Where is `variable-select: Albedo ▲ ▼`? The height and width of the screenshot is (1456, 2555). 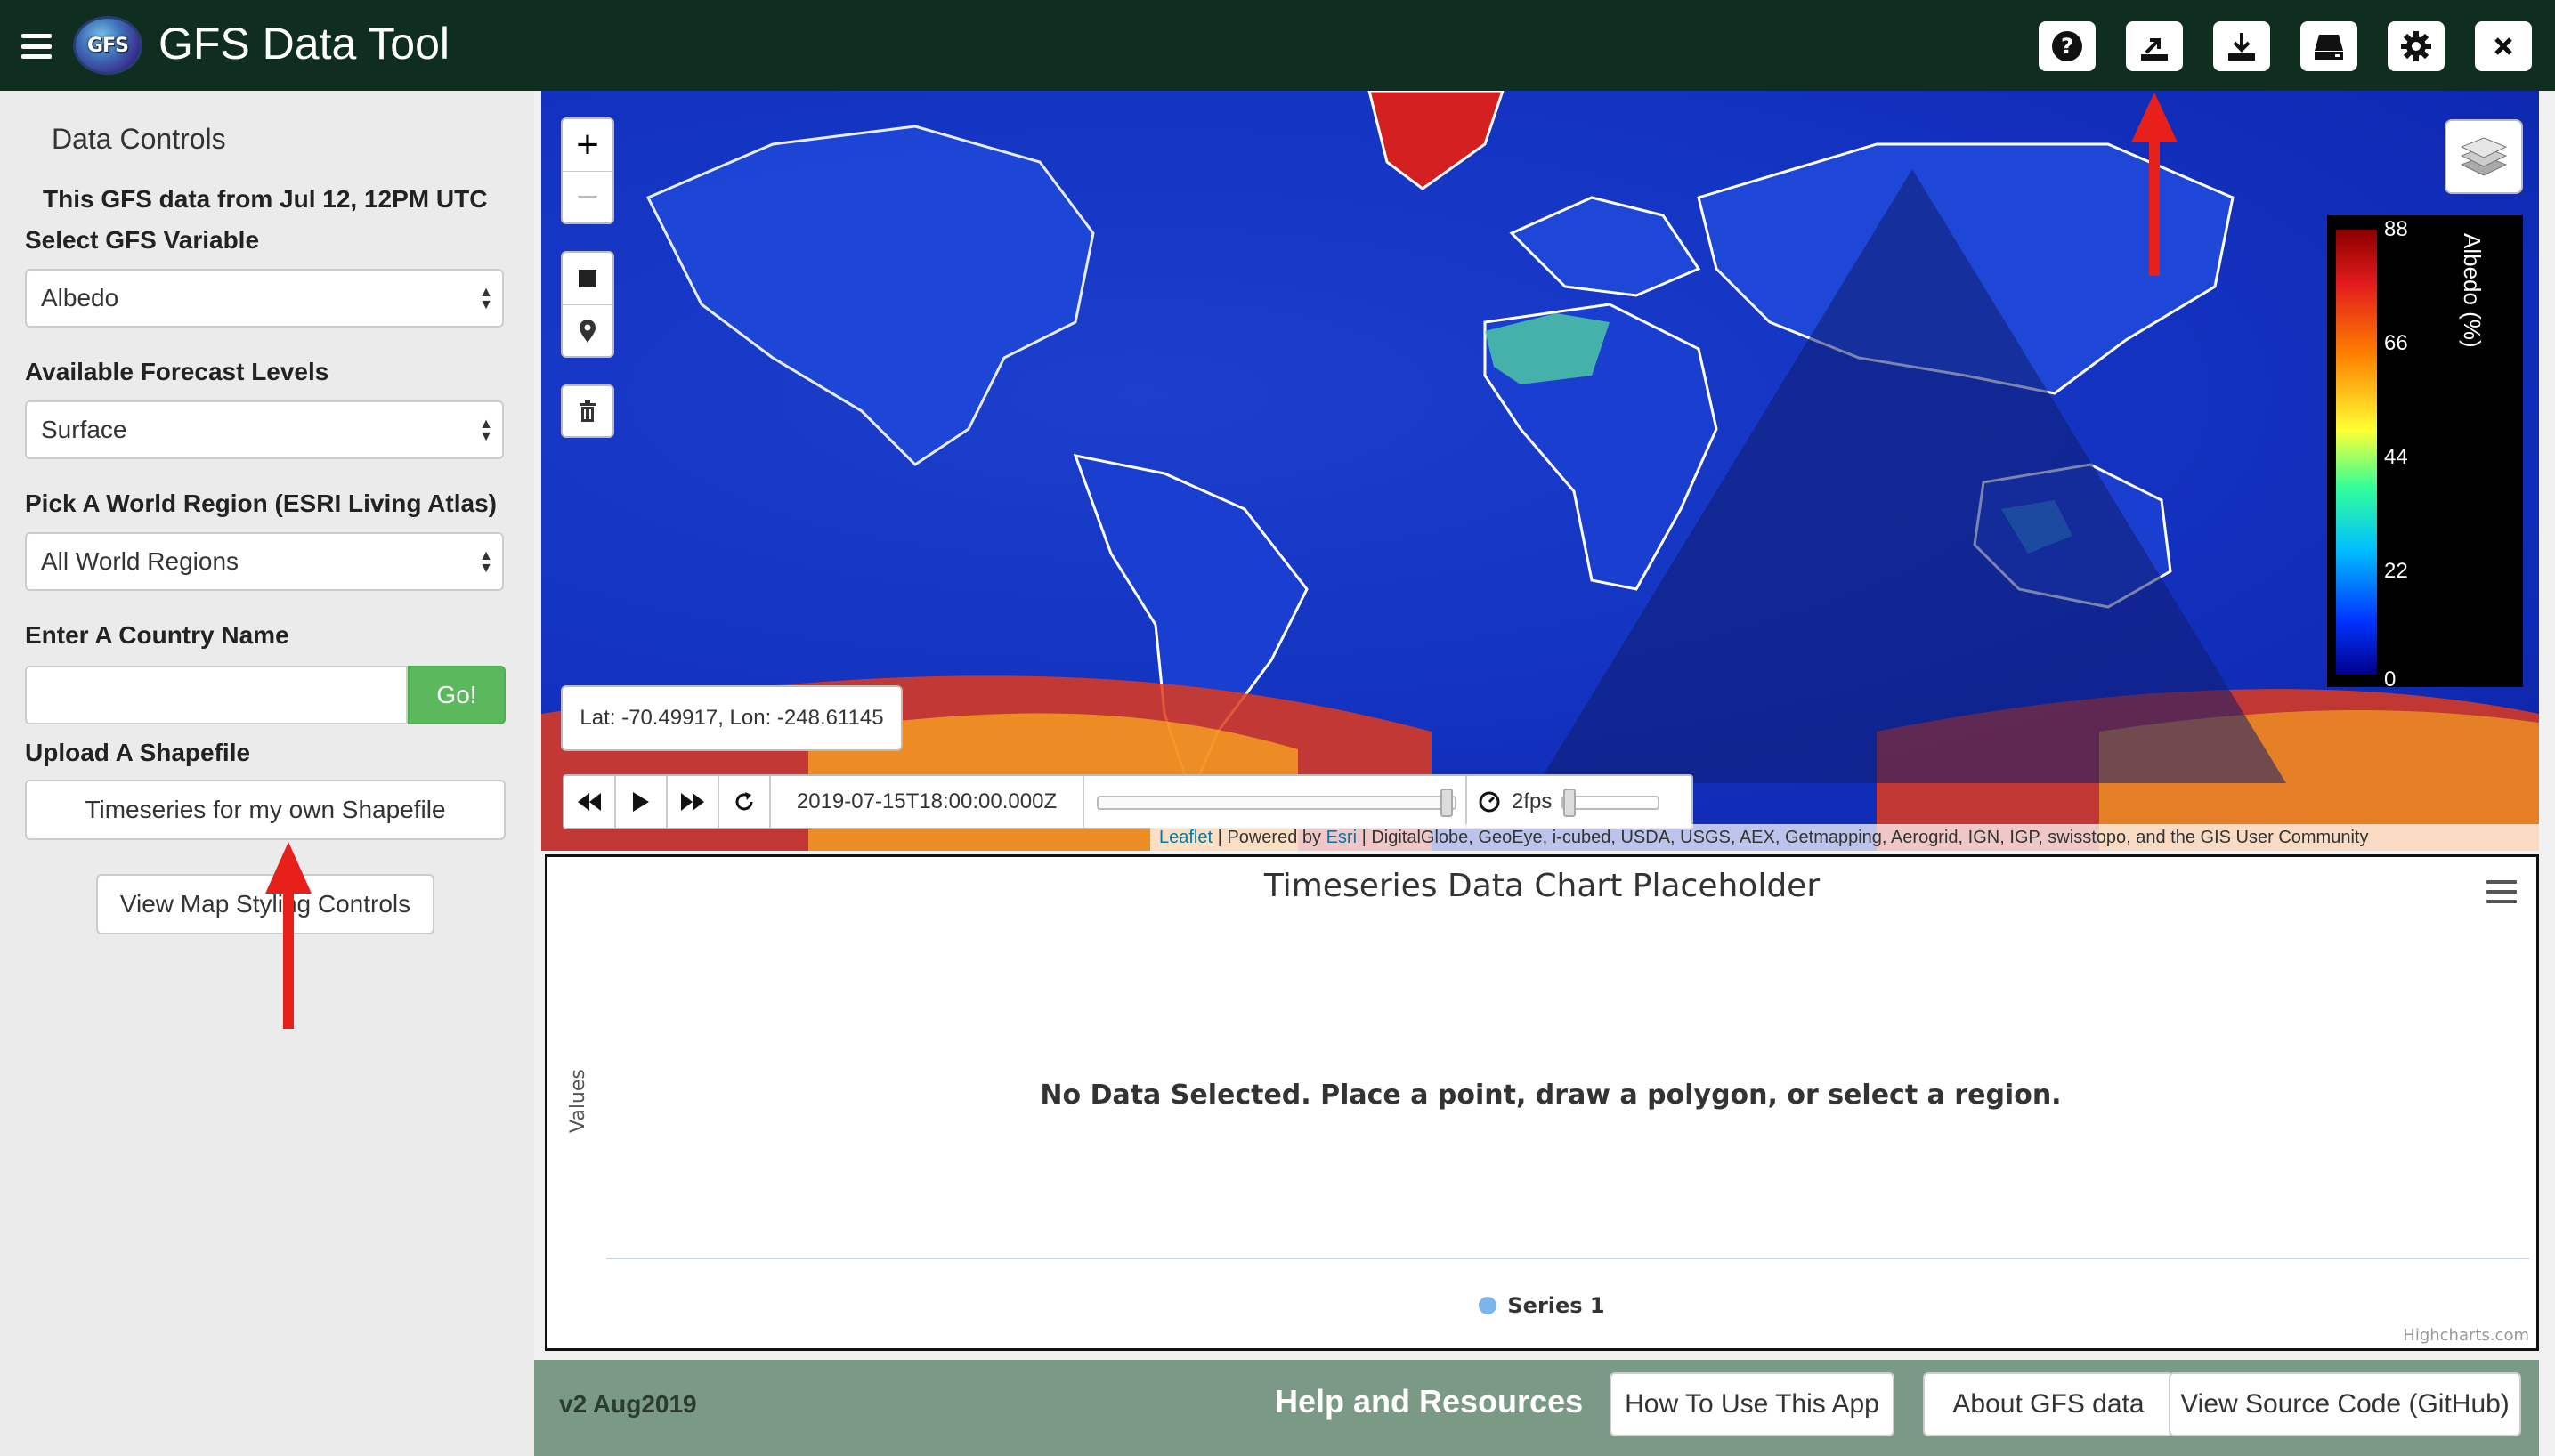 variable-select: Albedo ▲ ▼ is located at coordinates (264, 298).